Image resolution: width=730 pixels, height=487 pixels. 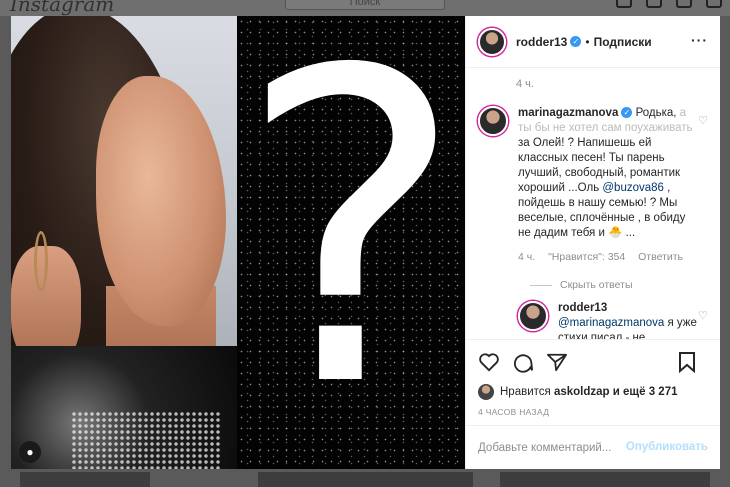 What do you see at coordinates (489, 362) in the screenshot?
I see `like-heart-icon` at bounding box center [489, 362].